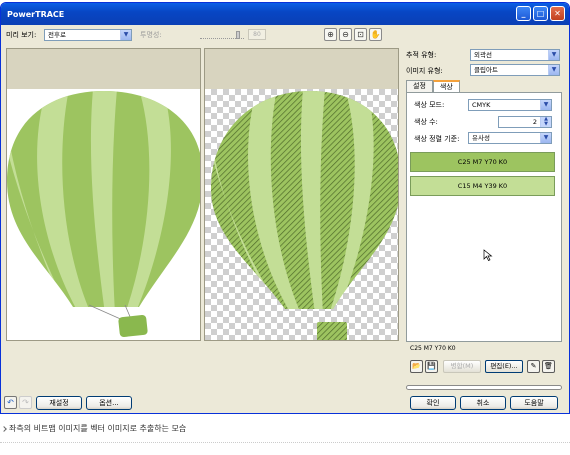 The image size is (570, 455). What do you see at coordinates (533, 366) in the screenshot?
I see `eyedropper-icon: ✎` at bounding box center [533, 366].